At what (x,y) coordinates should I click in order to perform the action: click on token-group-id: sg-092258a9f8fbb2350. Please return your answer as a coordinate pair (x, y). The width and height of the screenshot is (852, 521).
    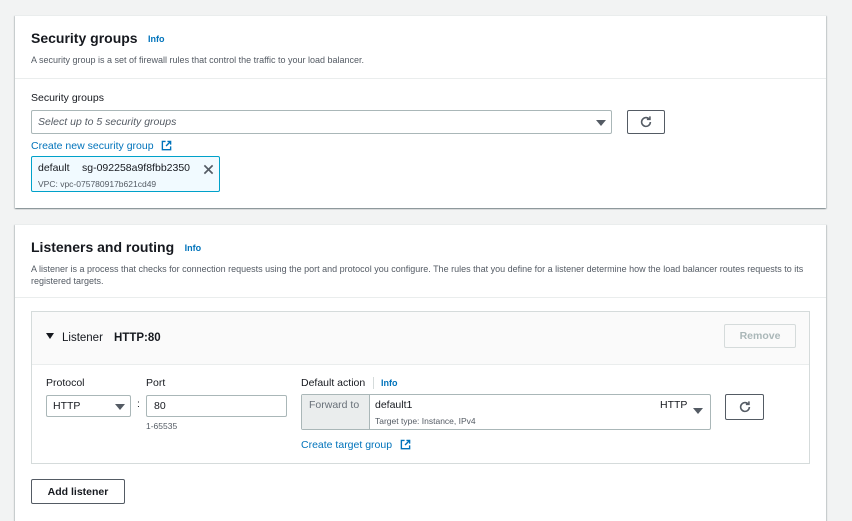
    Looking at the image, I should click on (136, 168).